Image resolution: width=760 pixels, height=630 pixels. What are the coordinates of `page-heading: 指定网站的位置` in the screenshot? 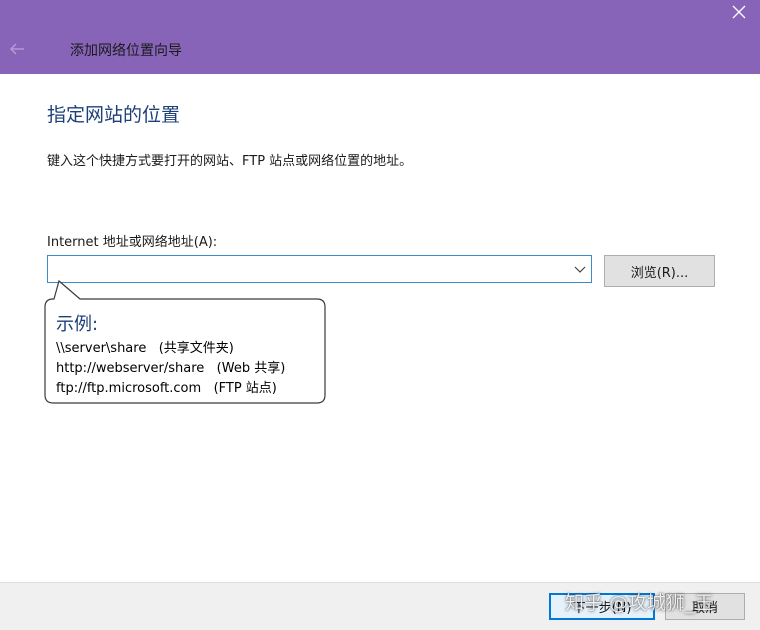 It's located at (114, 115).